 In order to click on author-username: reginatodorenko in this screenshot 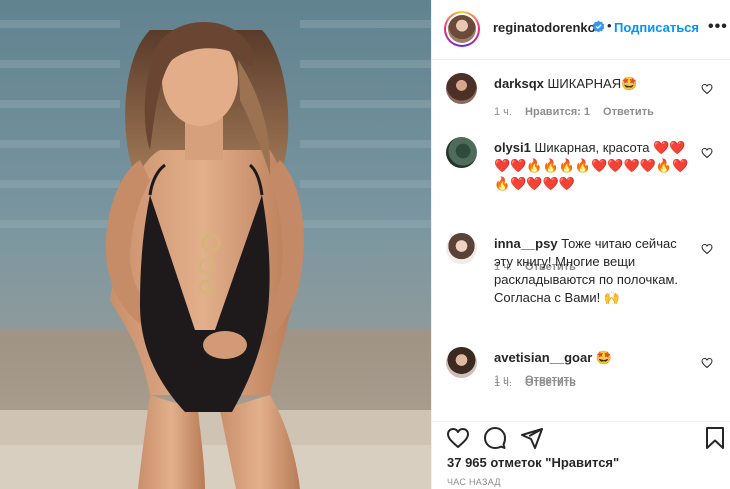, I will do `click(544, 27)`.